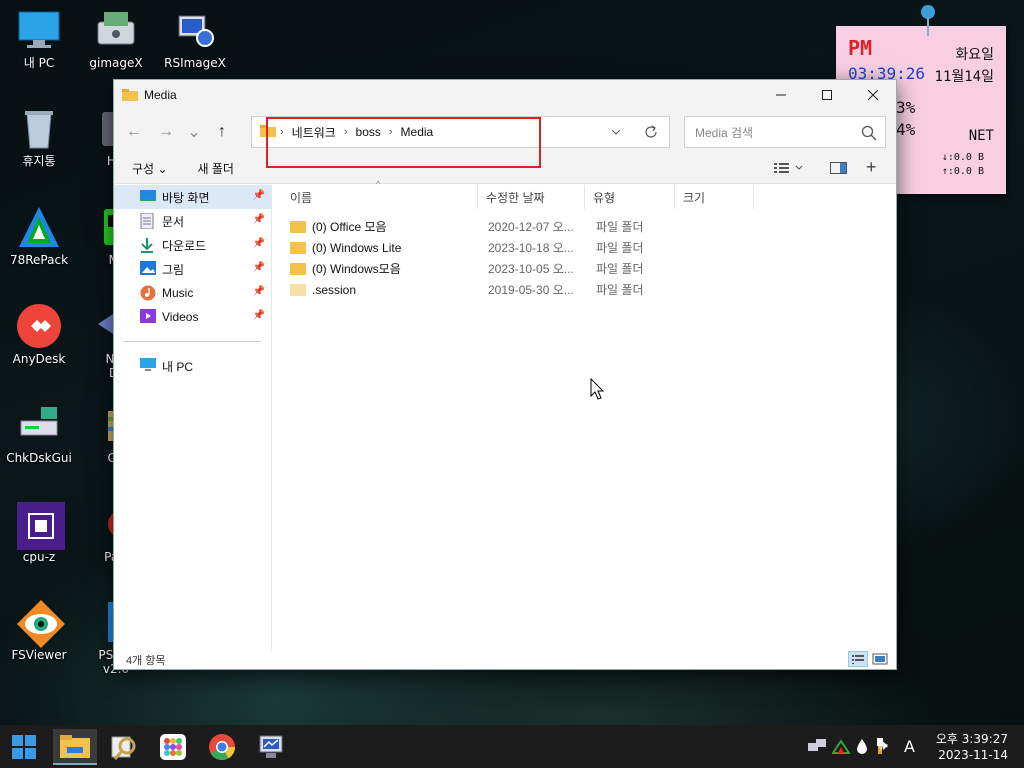 The image size is (1024, 768). Describe the element at coordinates (192, 221) in the screenshot. I see `nav-item-documents: 문서 📌` at that location.